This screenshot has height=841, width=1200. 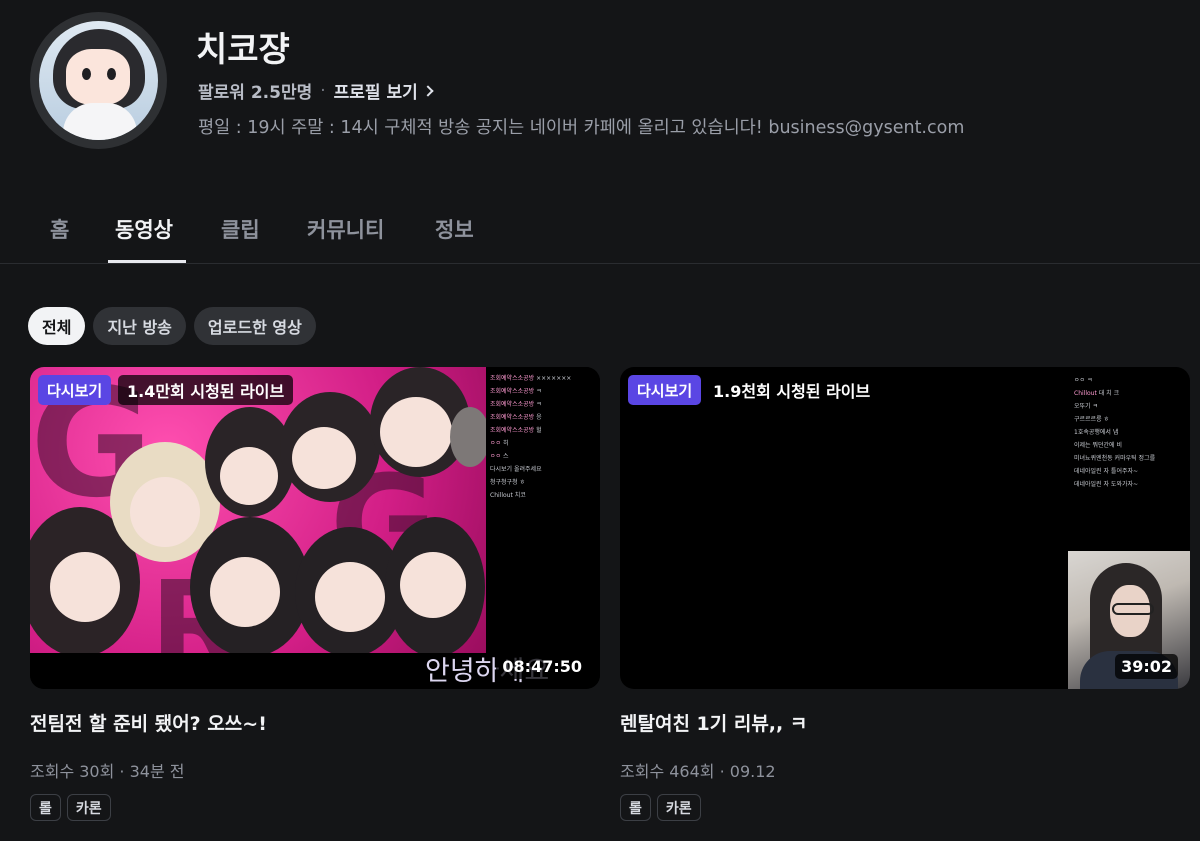 I want to click on thumbnail-artwork: G G R, so click(x=258, y=510).